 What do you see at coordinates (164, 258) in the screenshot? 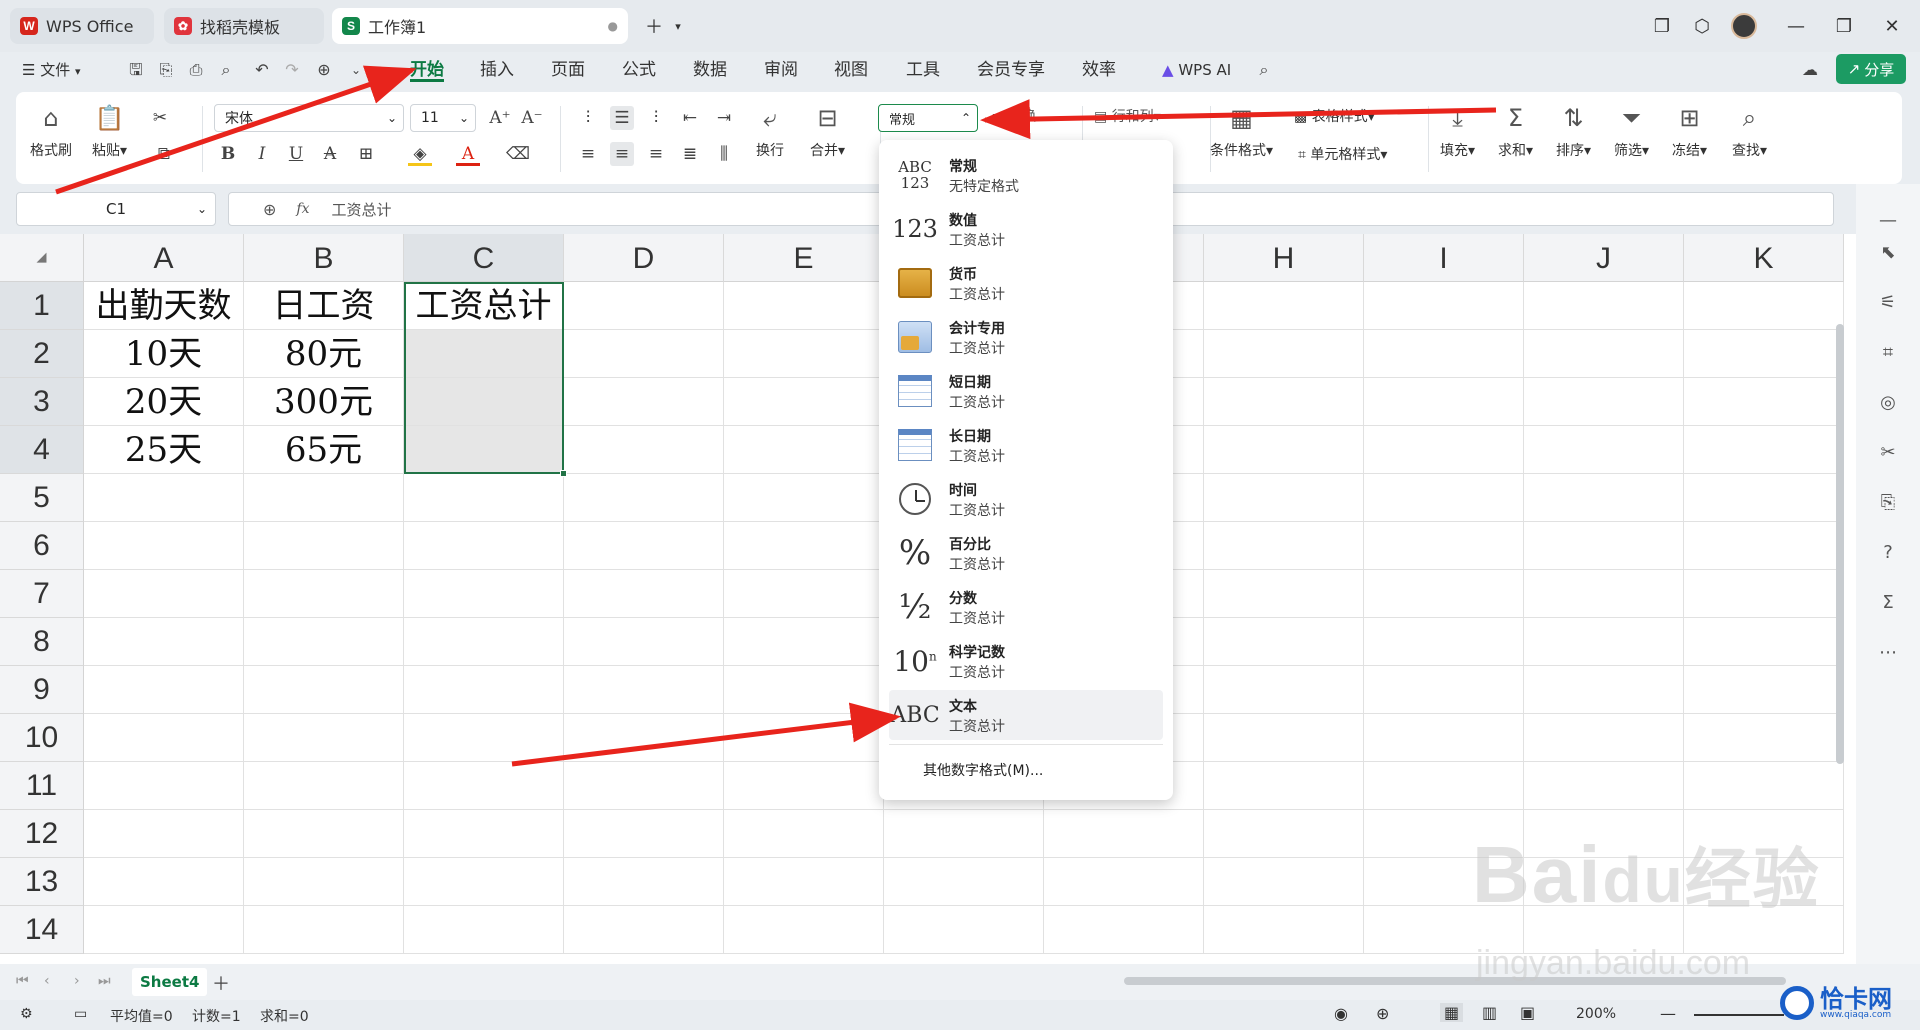
I see `column-header-a: A` at bounding box center [164, 258].